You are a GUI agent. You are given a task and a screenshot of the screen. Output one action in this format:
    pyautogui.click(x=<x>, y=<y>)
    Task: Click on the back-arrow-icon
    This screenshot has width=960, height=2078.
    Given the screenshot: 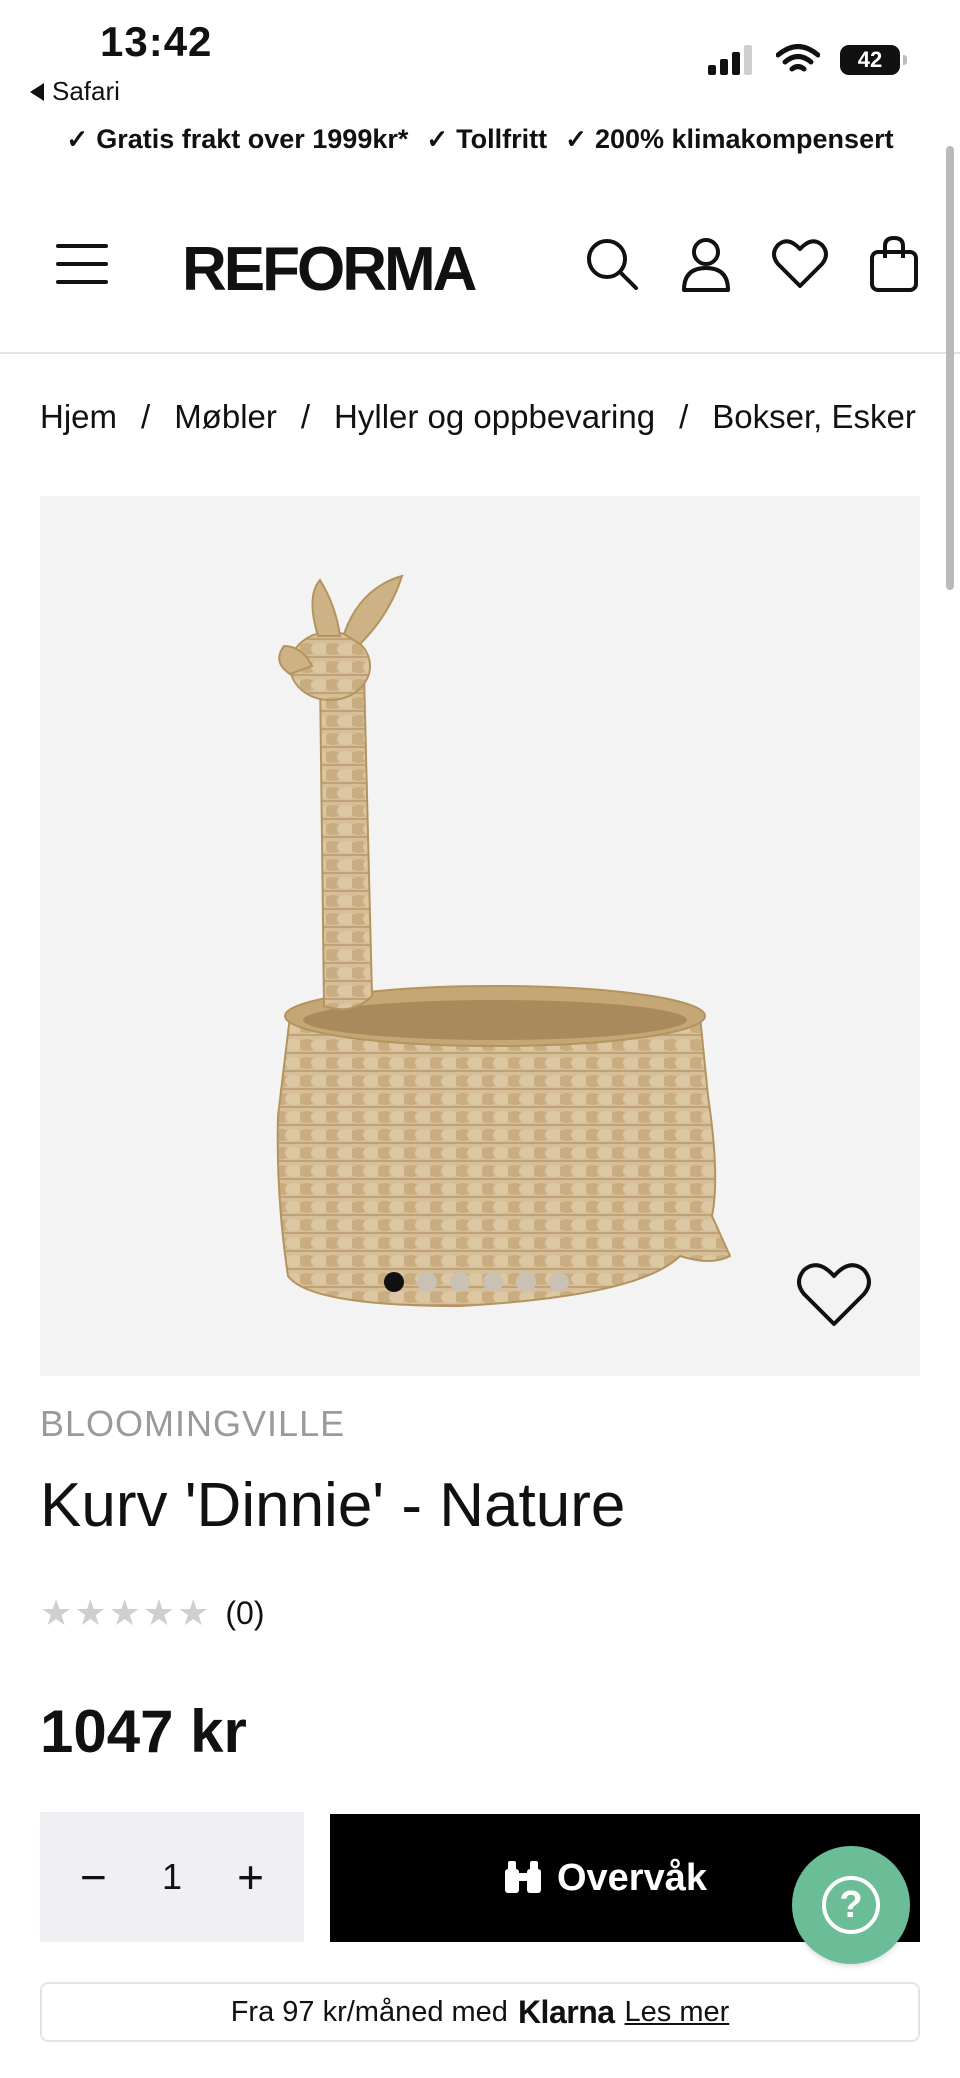 What is the action you would take?
    pyautogui.click(x=37, y=91)
    